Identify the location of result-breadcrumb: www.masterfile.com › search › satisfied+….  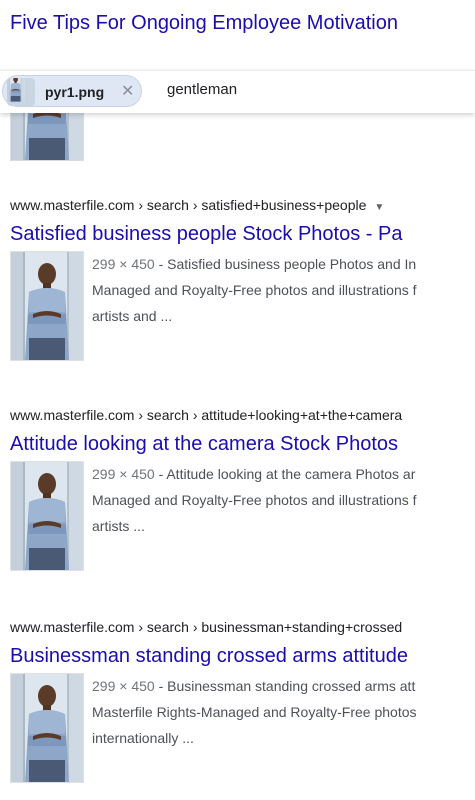
(242, 205).